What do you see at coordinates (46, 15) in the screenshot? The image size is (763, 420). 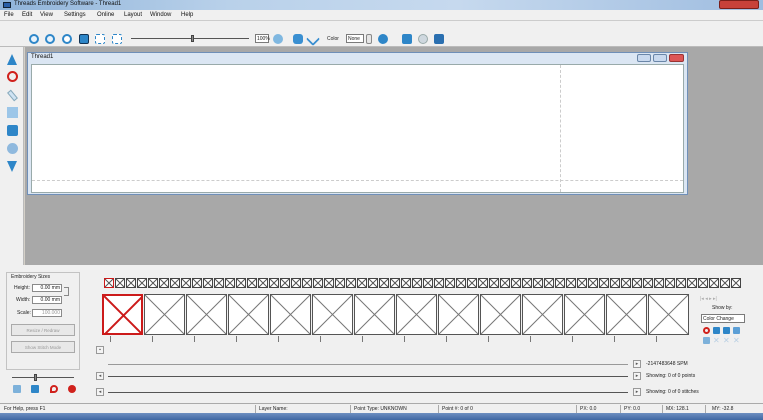 I see `menu-view: View` at bounding box center [46, 15].